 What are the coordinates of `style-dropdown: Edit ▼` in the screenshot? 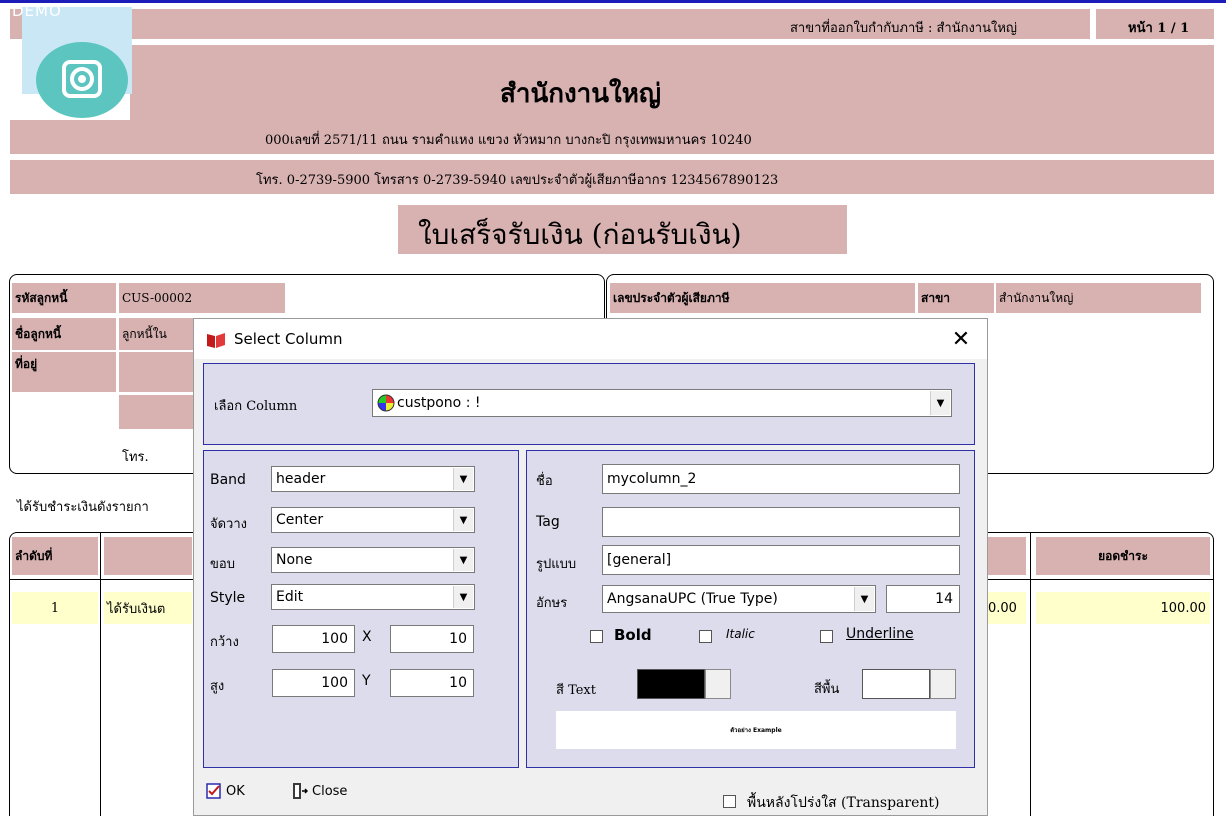 It's located at (373, 597).